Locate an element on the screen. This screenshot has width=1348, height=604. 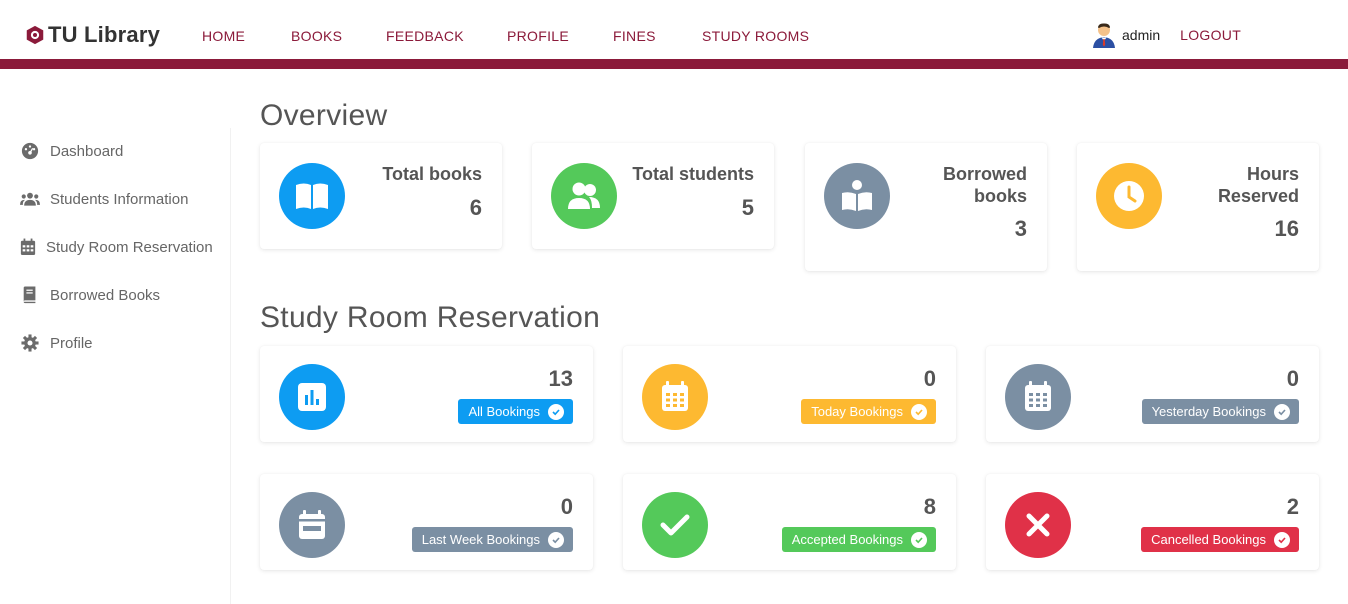
overview-title: Overview is located at coordinates (324, 115).